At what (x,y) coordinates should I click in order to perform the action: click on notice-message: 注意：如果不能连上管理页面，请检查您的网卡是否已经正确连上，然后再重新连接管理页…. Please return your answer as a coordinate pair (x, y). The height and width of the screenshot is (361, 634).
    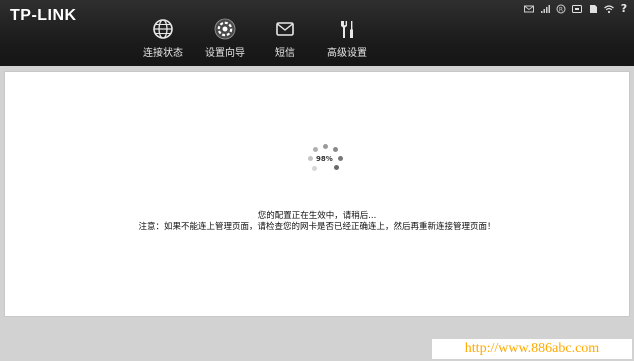
    Looking at the image, I should click on (317, 227).